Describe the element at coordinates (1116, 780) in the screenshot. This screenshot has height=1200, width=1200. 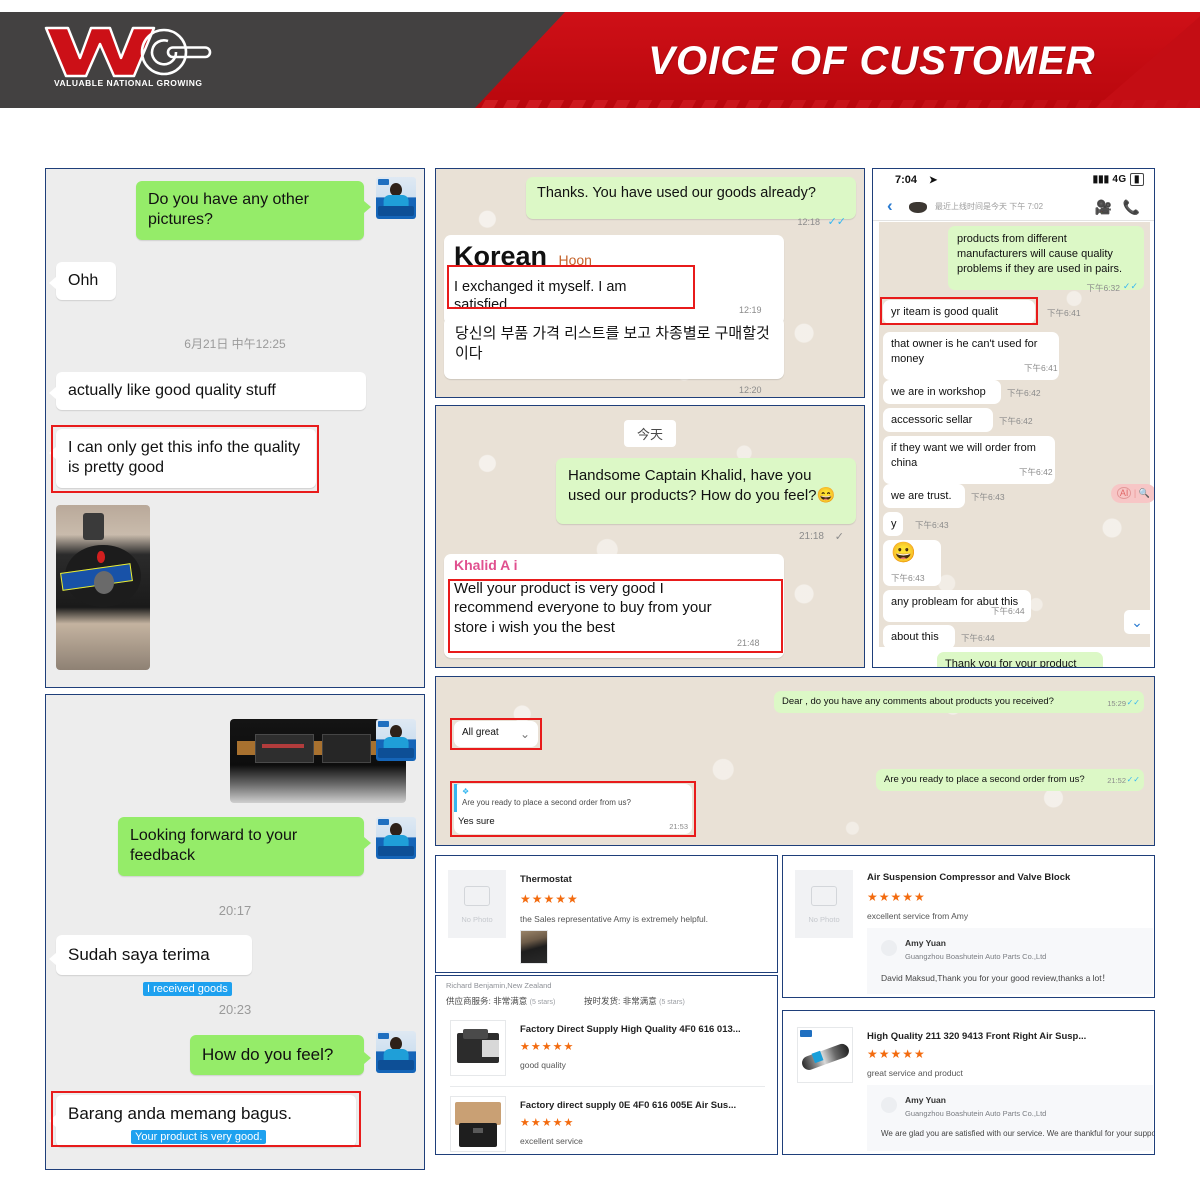
I see `message-time: 21:52` at that location.